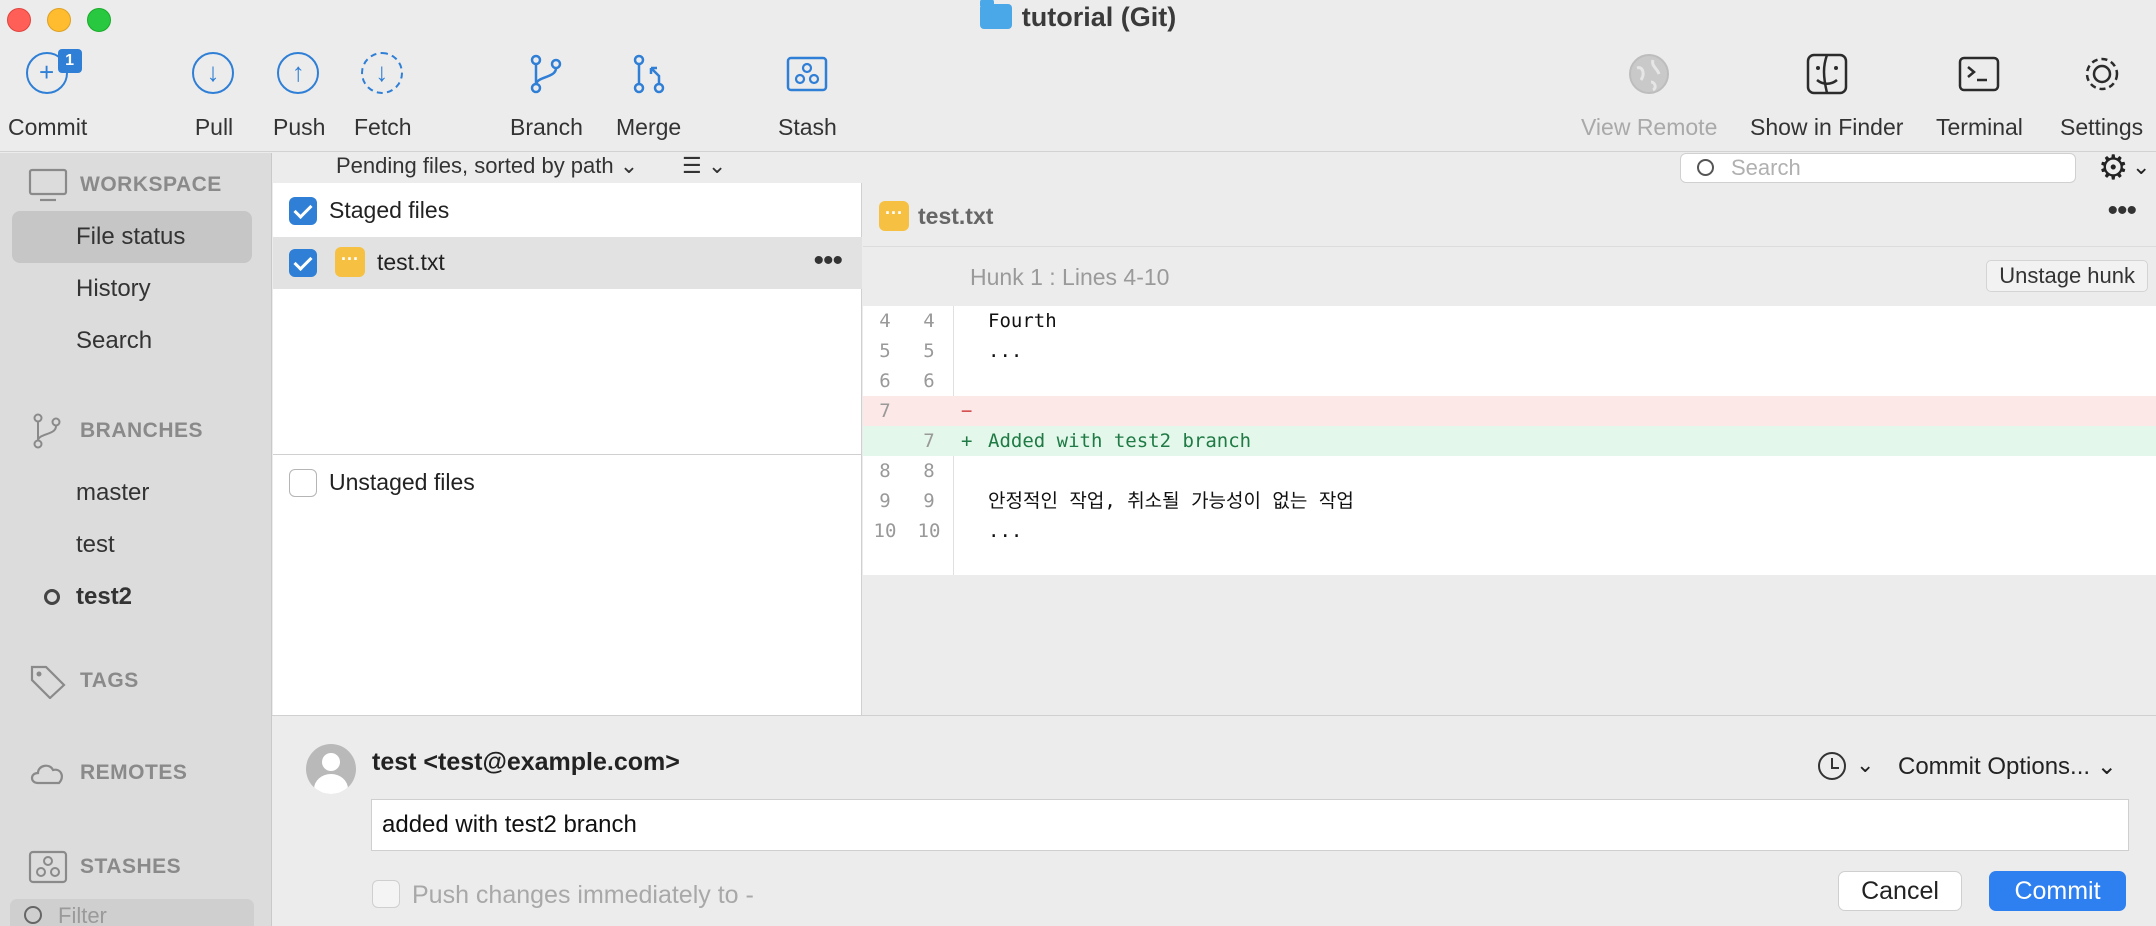 This screenshot has width=2156, height=926. I want to click on file-row: ··· test.txt •••, so click(567, 263).